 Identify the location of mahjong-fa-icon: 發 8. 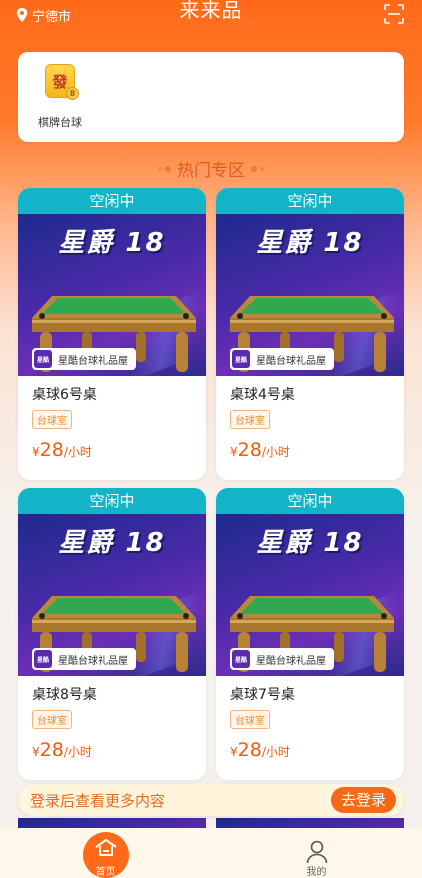
(62, 82).